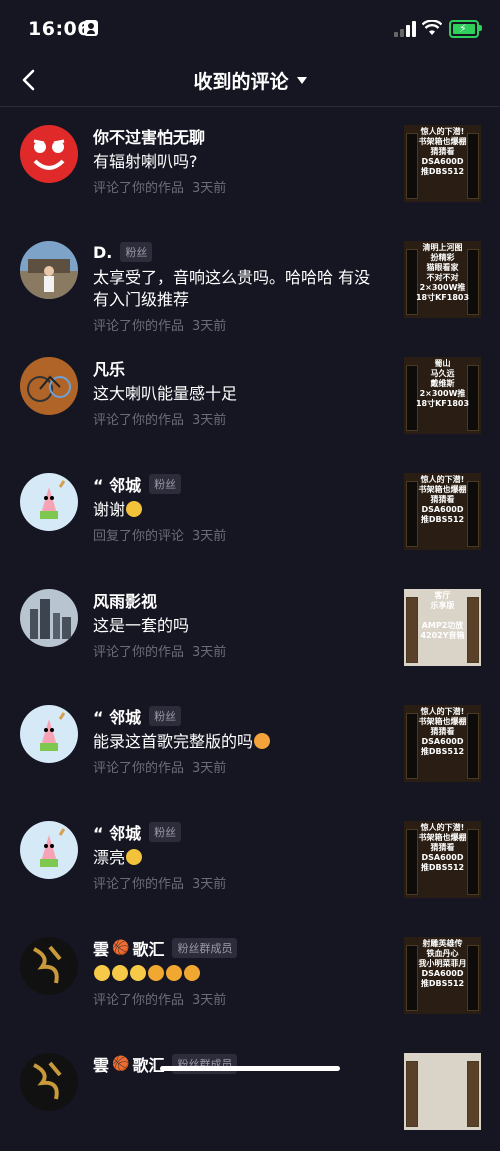  I want to click on video-thumbnail: 射雕英雄传 铁血丹心 我小明菜菲月 DSA600D 推DBS512, so click(442, 975).